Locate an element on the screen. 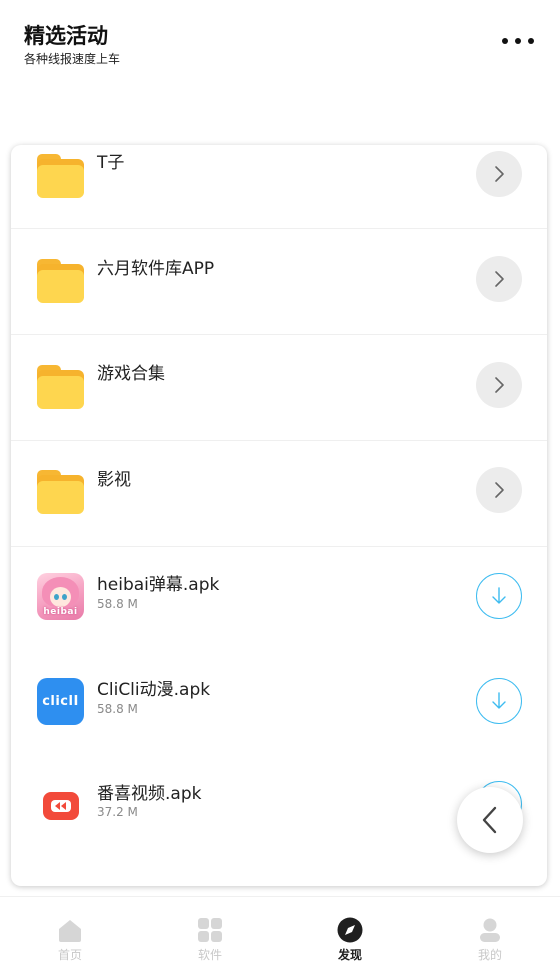  folder-row-movies: 影视 is located at coordinates (279, 494).